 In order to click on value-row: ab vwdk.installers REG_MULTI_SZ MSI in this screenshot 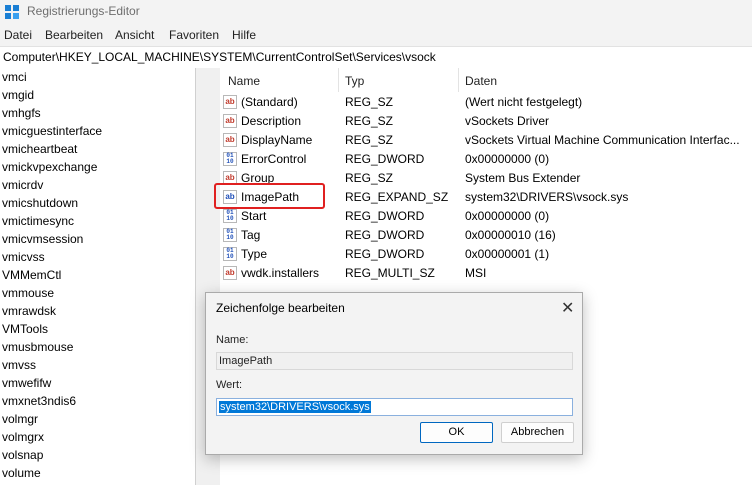, I will do `click(486, 273)`.